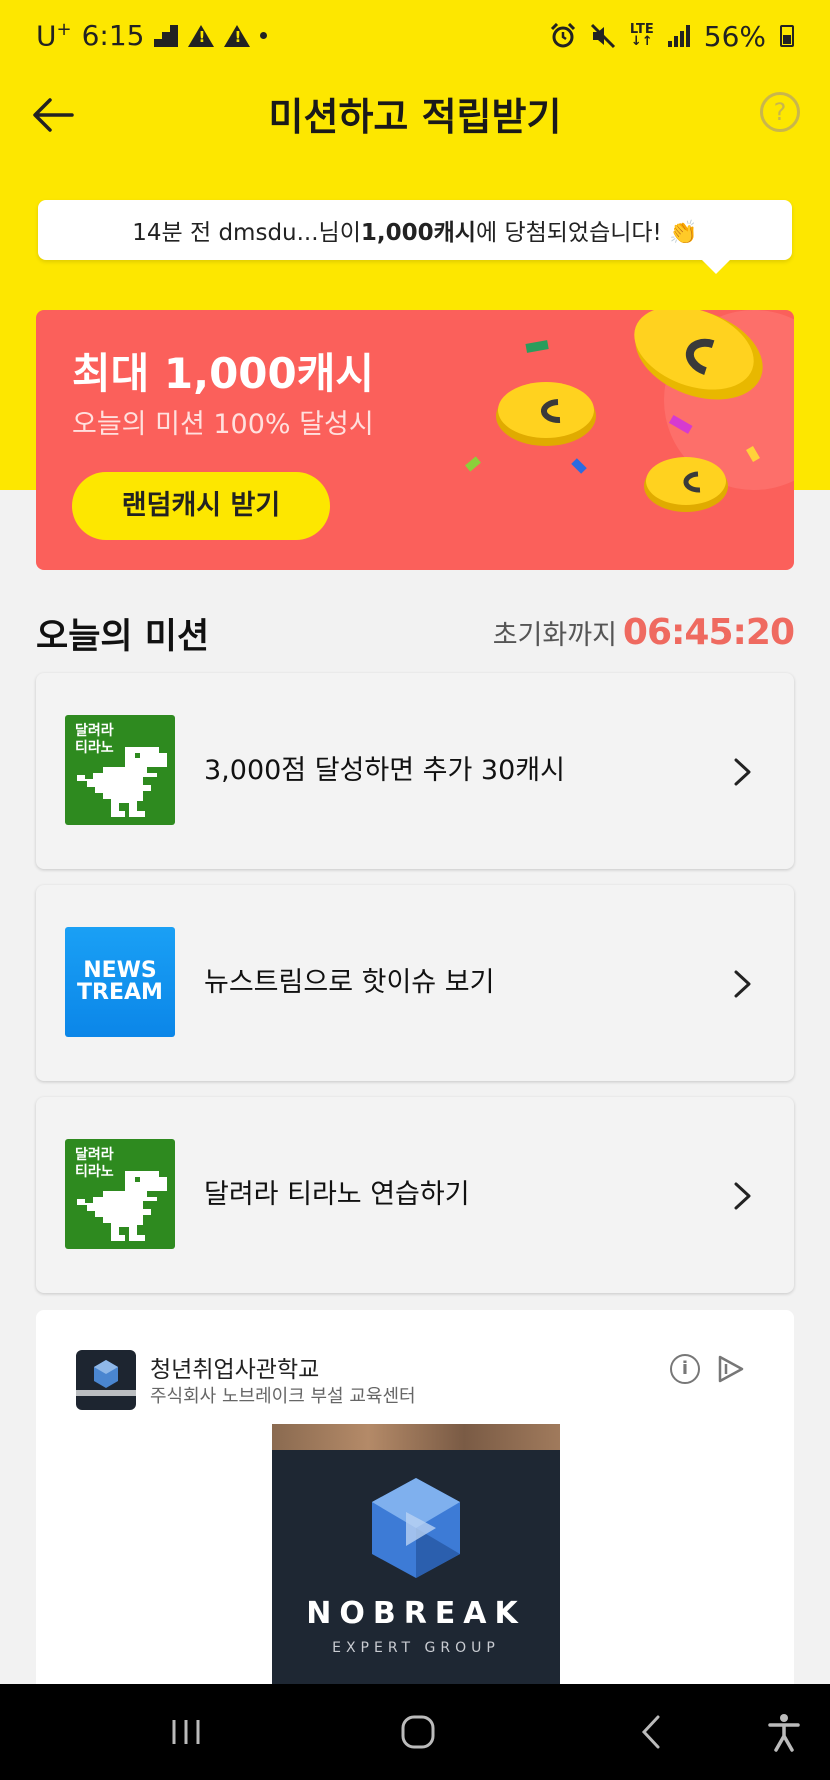 The width and height of the screenshot is (830, 1780). I want to click on system-nav-bar, so click(415, 1732).